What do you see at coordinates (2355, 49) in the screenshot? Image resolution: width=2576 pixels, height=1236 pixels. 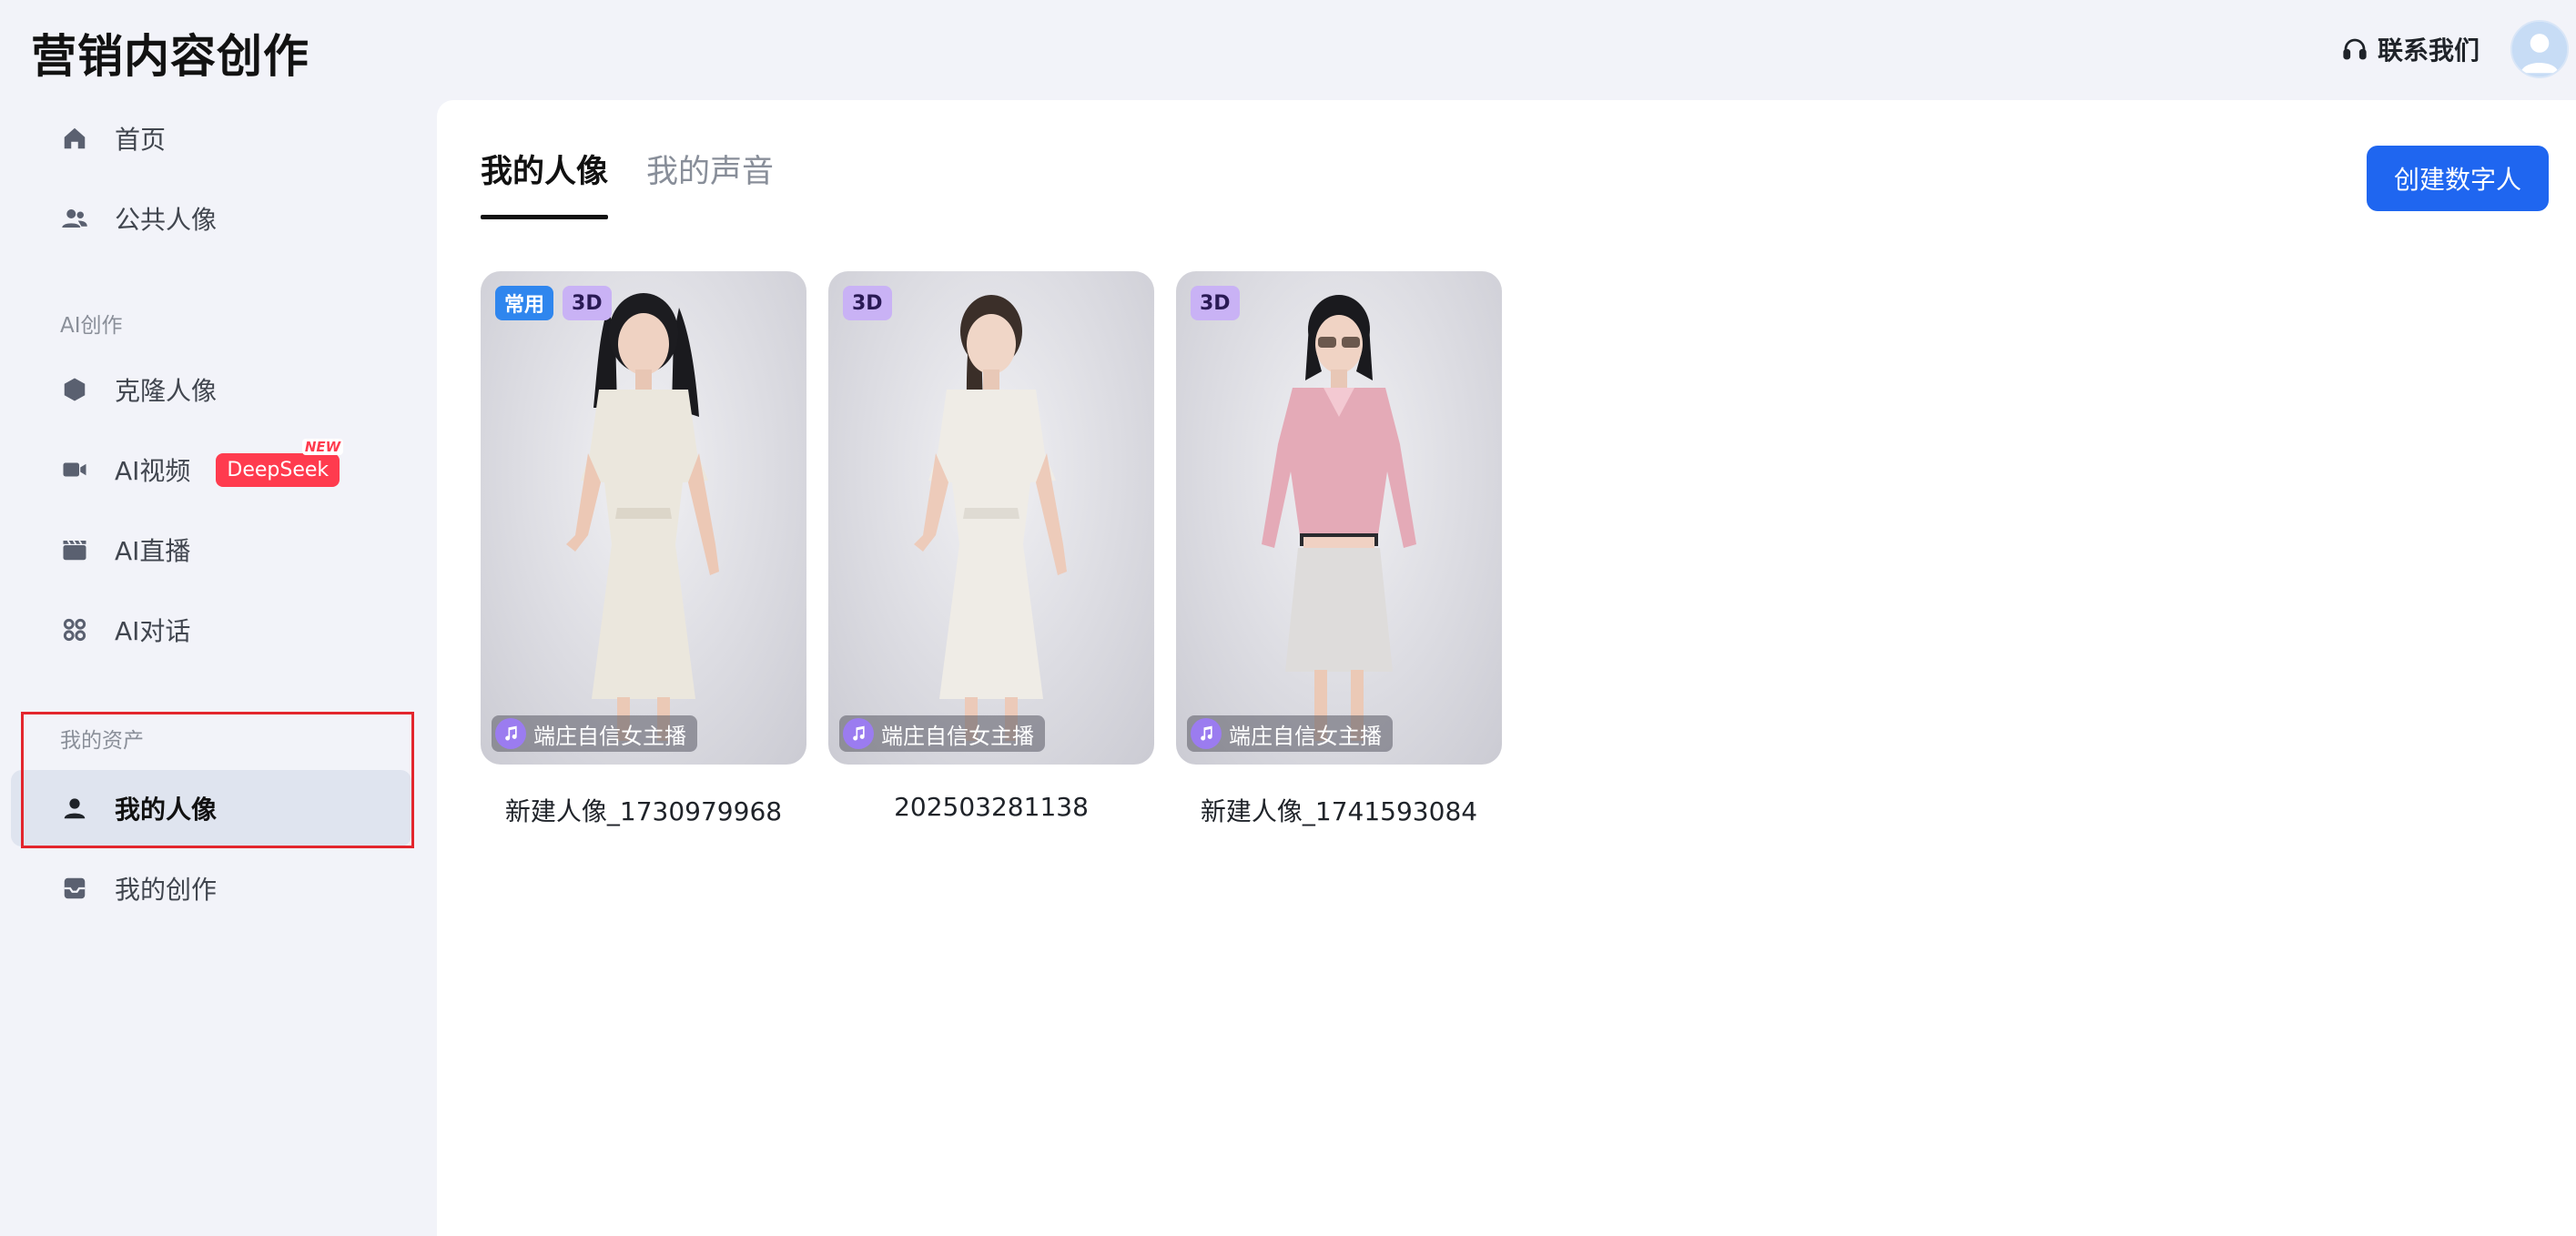 I see `headset-icon` at bounding box center [2355, 49].